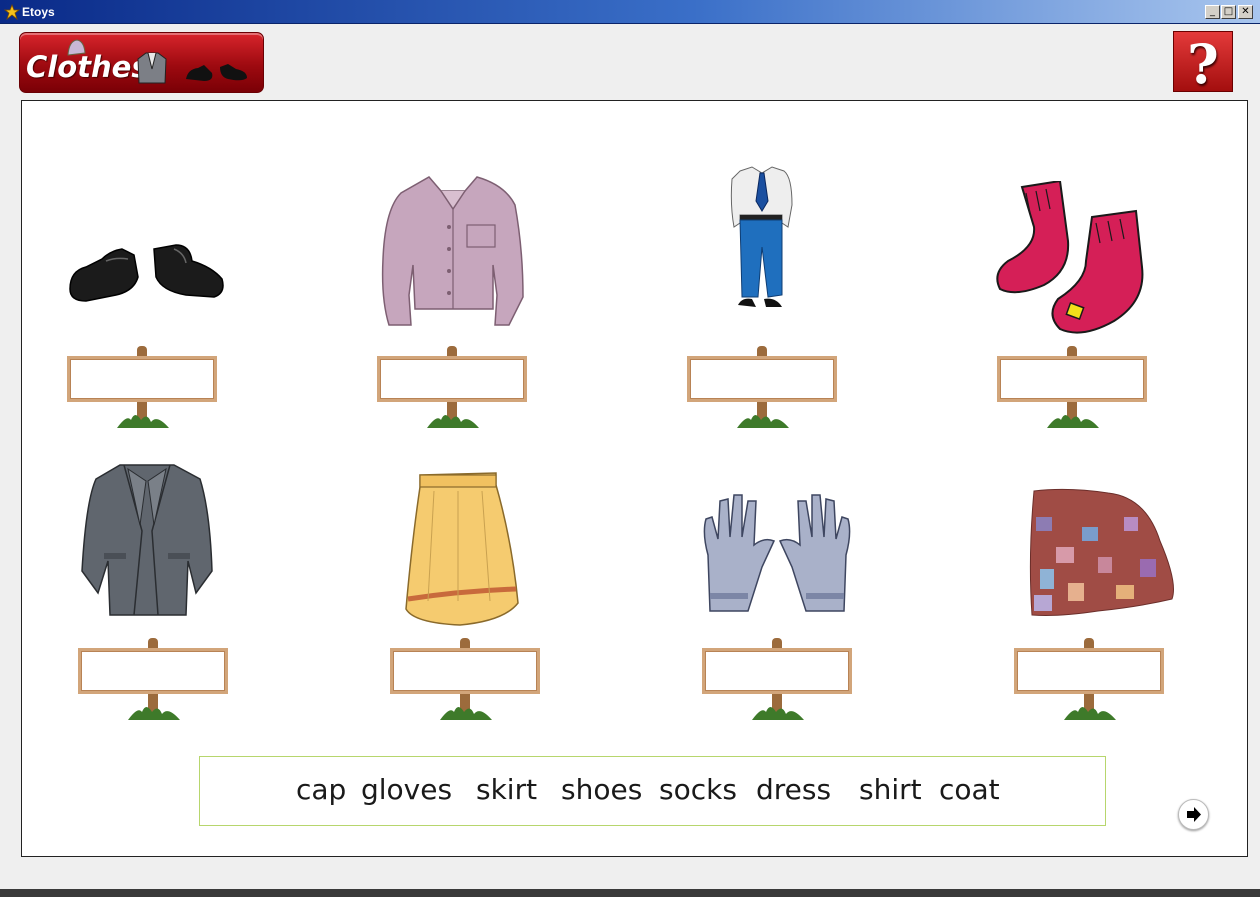  Describe the element at coordinates (406, 789) in the screenshot. I see `word-gloves: gloves` at that location.